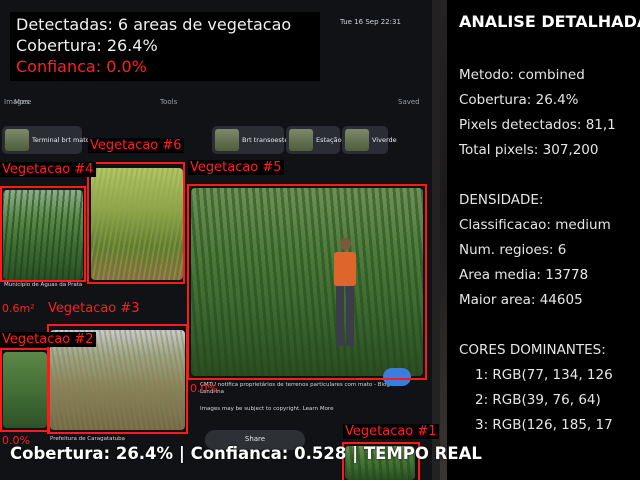  Describe the element at coordinates (250, 140) in the screenshot. I see `chip: Brt transoeste` at that location.